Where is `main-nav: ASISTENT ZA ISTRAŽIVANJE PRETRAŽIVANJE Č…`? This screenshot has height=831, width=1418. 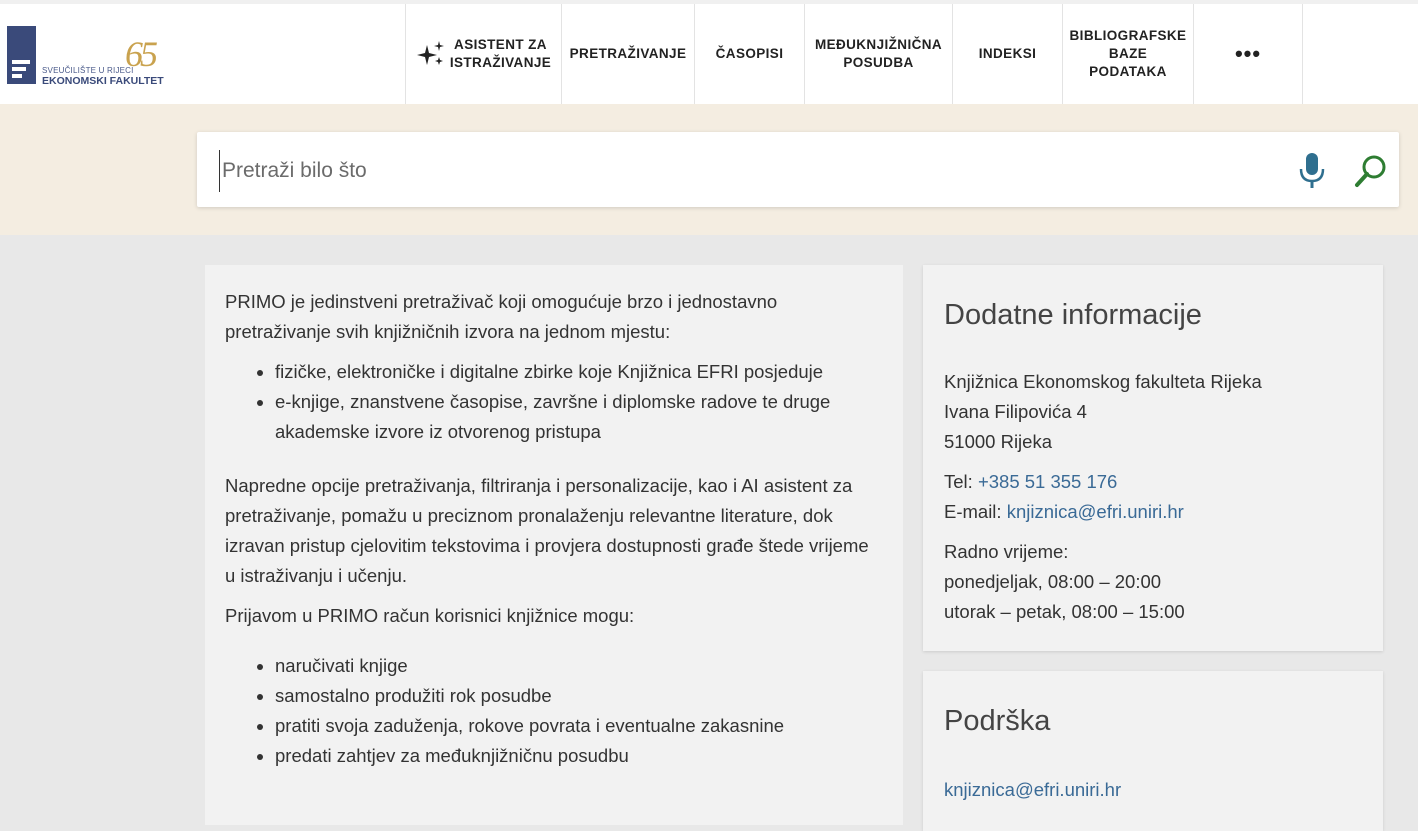
main-nav: ASISTENT ZA ISTRAŽIVANJE PRETRAŽIVANJE Č… is located at coordinates (854, 54).